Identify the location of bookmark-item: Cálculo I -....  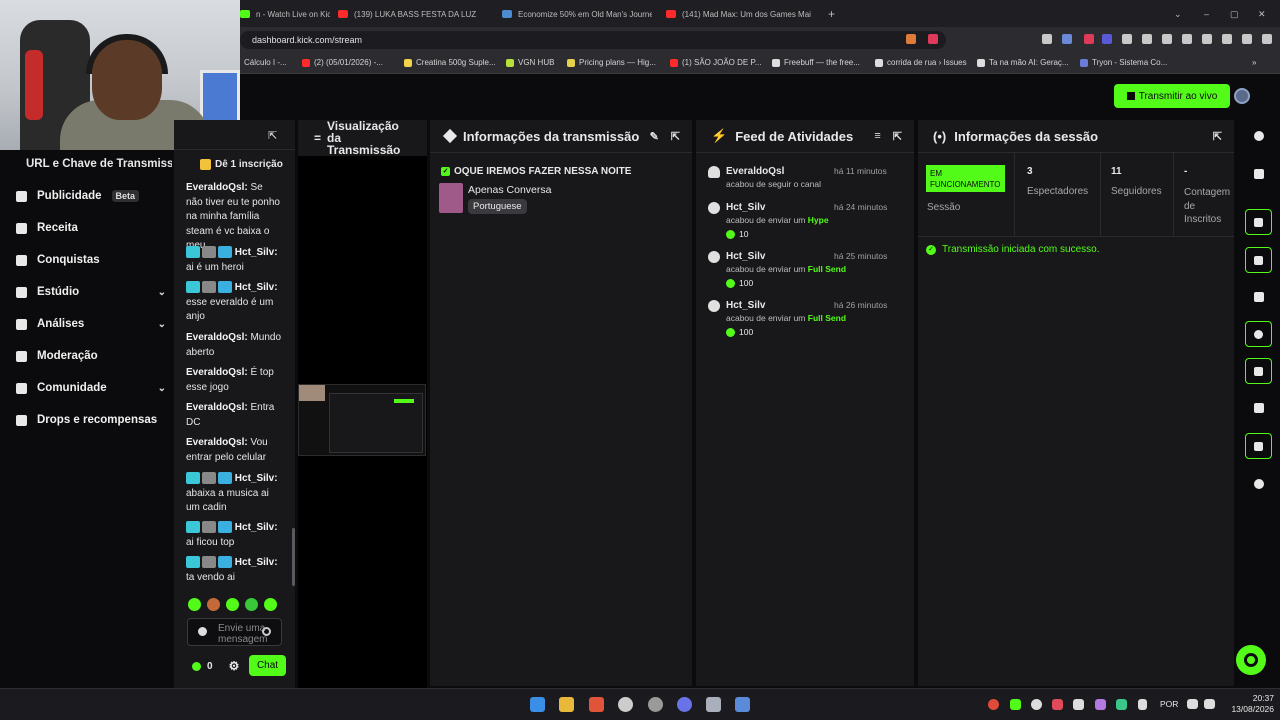
(259, 62).